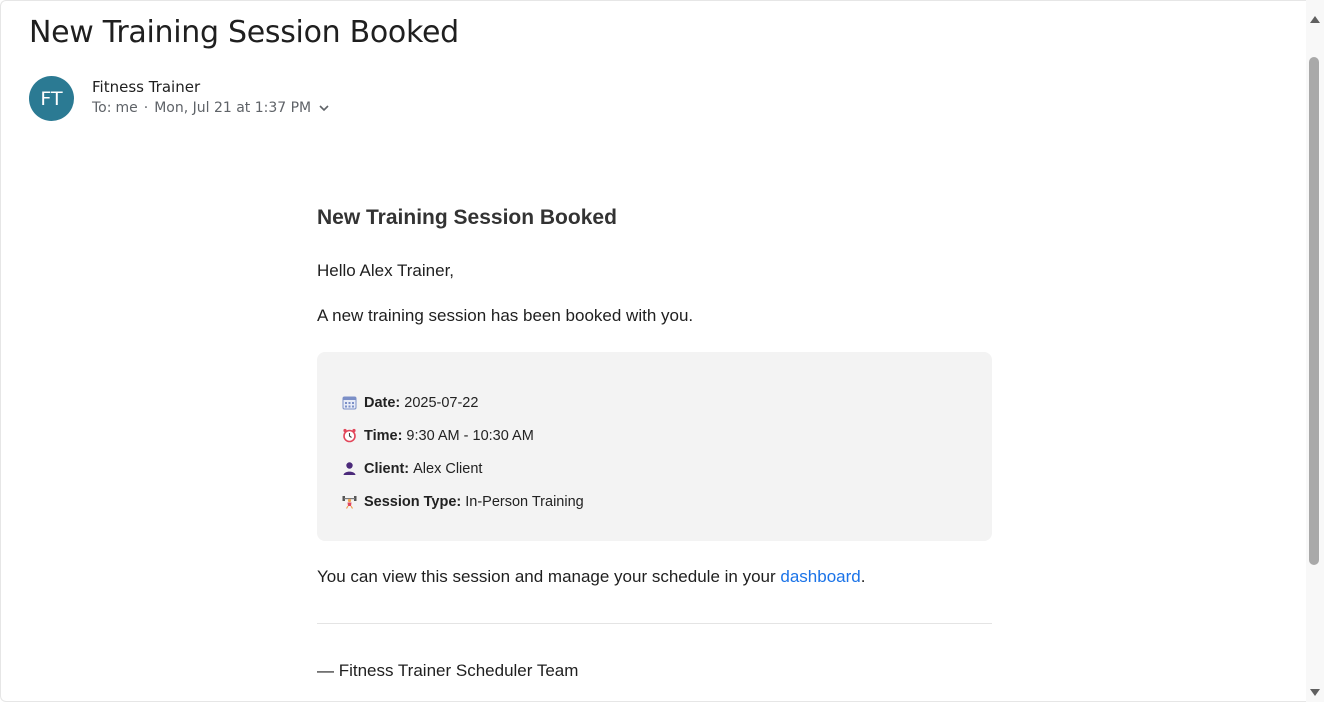 This screenshot has width=1324, height=704. Describe the element at coordinates (413, 501) in the screenshot. I see `detail-label: Session Type:` at that location.